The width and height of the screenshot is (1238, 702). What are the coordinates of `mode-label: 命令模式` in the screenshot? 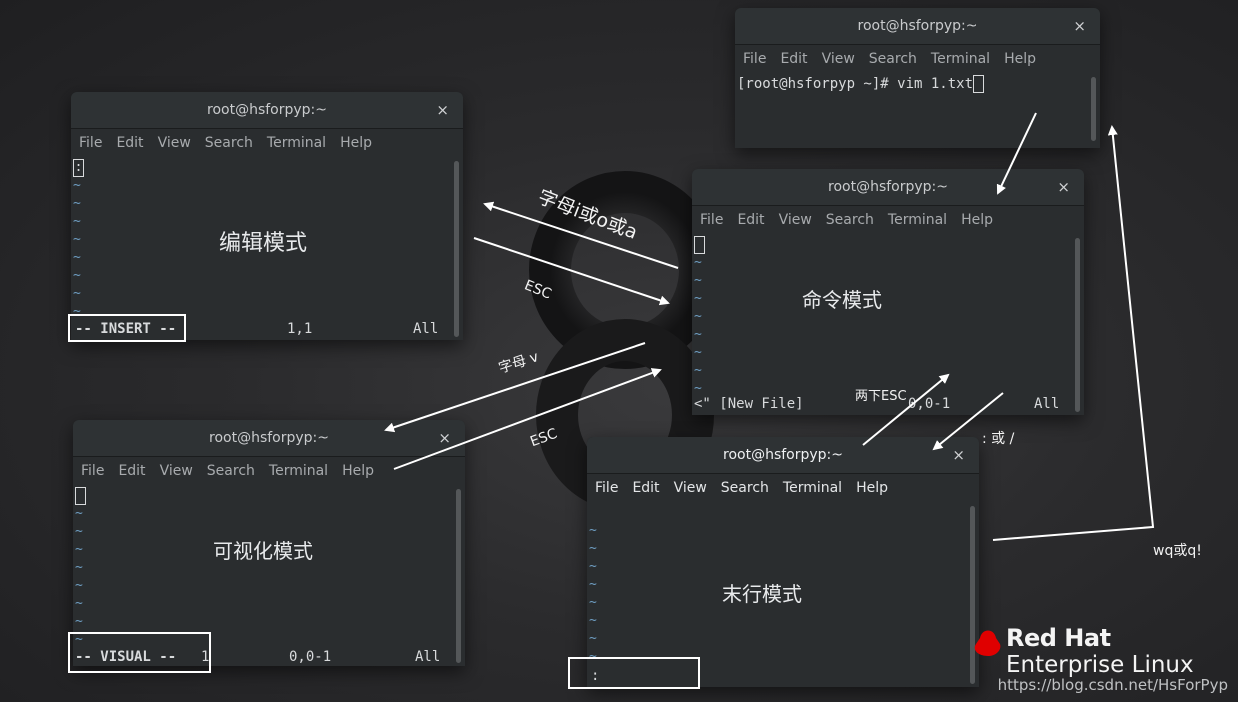 It's located at (842, 300).